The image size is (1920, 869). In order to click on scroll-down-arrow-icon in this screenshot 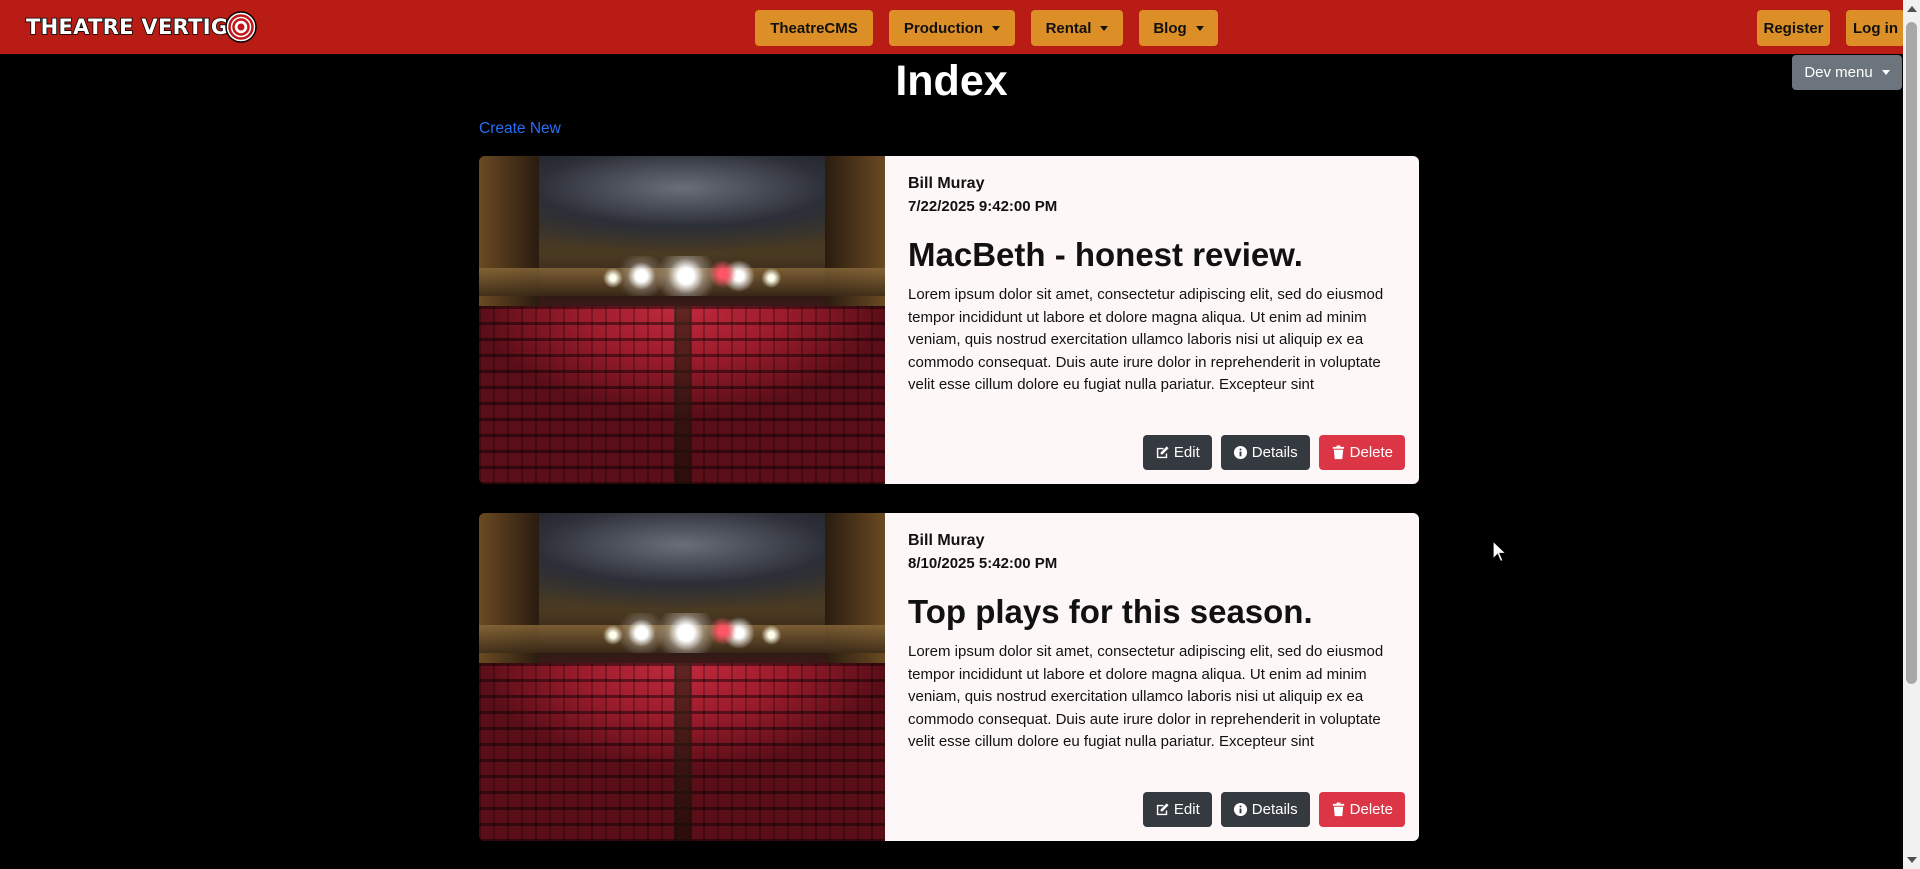, I will do `click(1912, 860)`.